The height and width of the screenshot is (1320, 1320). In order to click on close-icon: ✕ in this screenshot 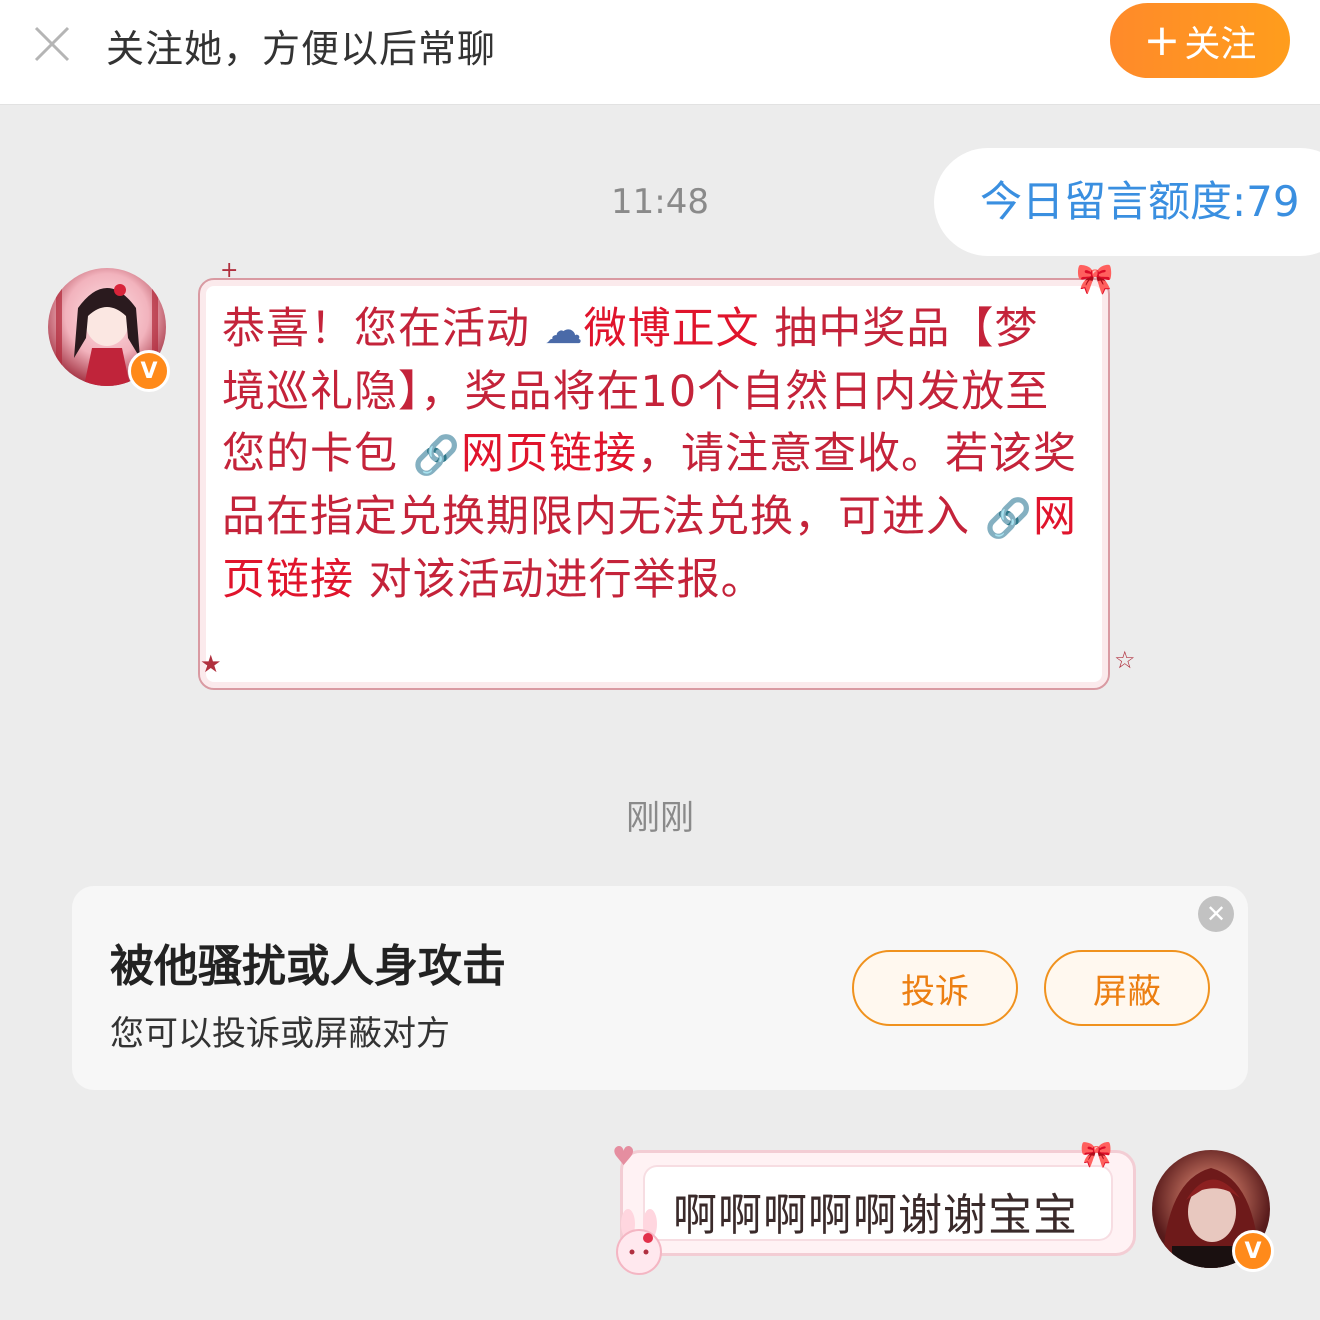, I will do `click(1216, 914)`.